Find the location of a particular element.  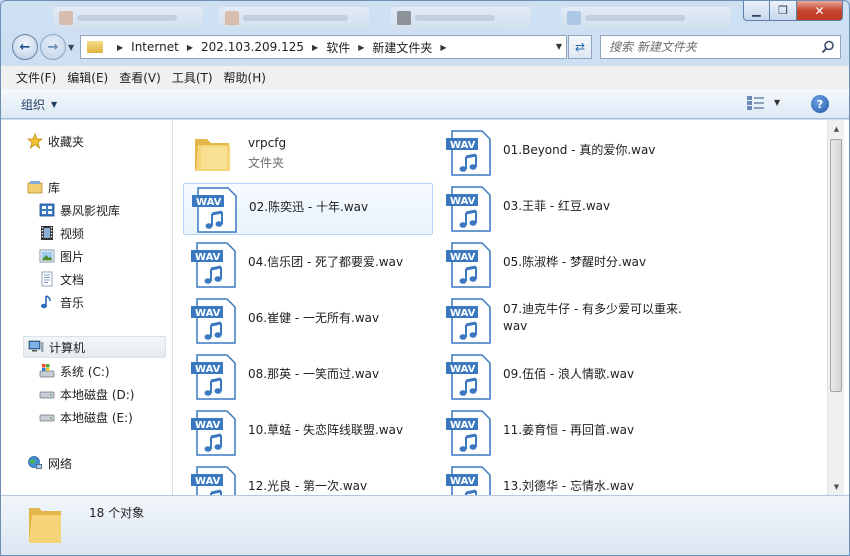

nav-libraries: 库 is located at coordinates (43, 187).